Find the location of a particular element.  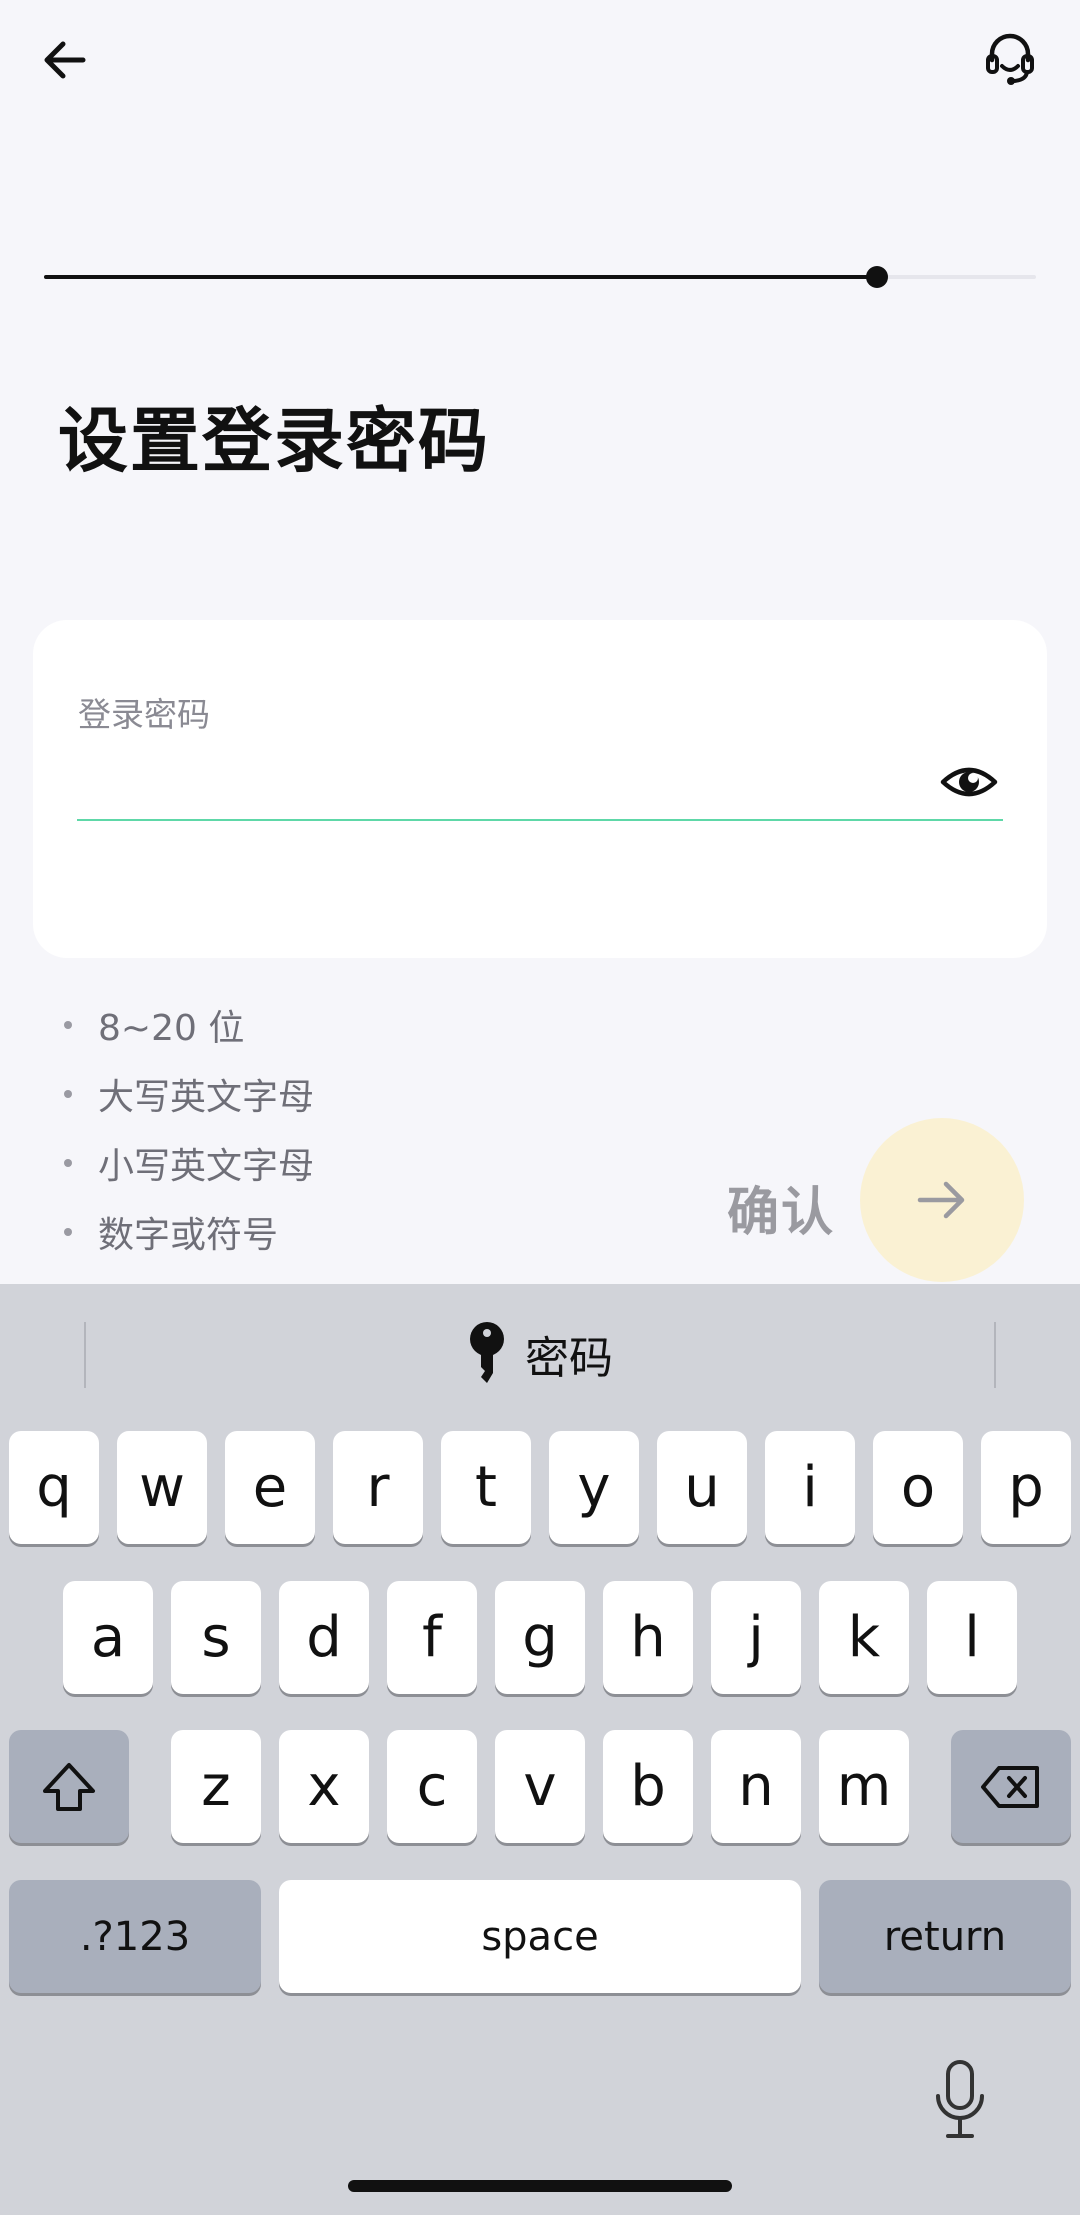

space-key: space is located at coordinates (540, 1936).